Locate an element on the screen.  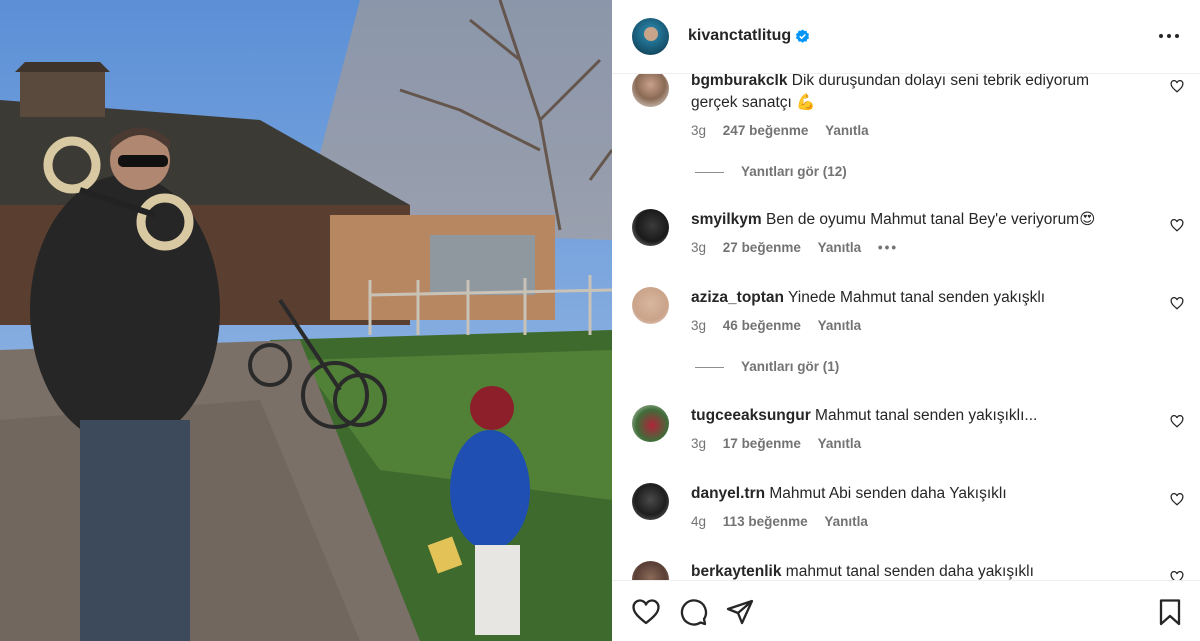
comment-age: 4g is located at coordinates (699, 521).